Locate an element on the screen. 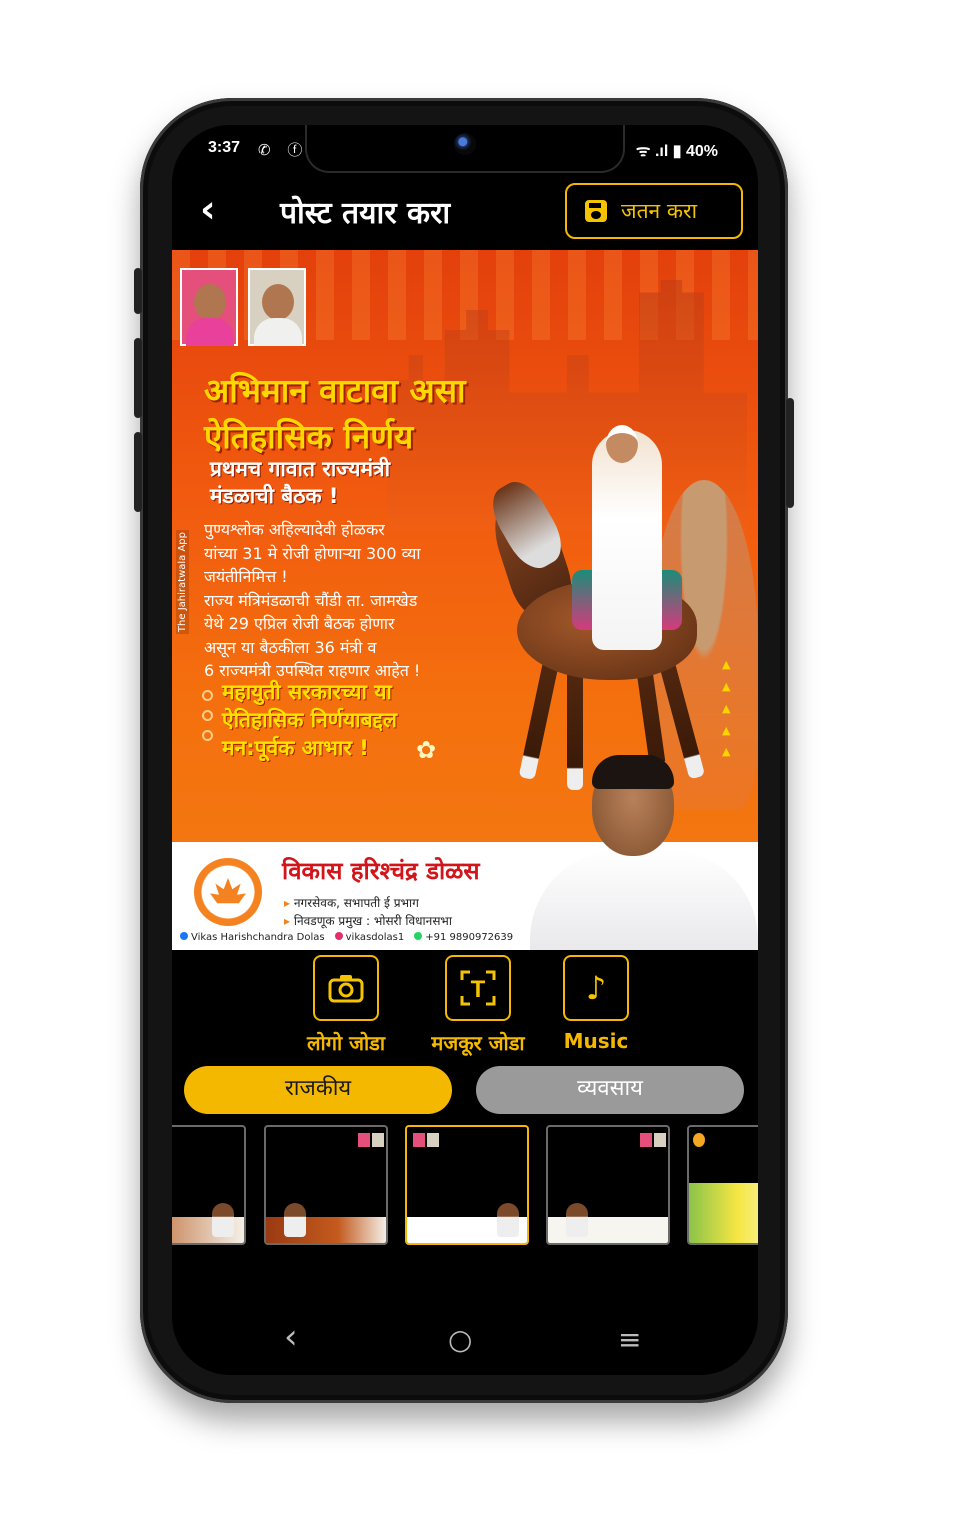 The height and width of the screenshot is (1536, 965). thanks-line: मन:पूर्वक आभार ! is located at coordinates (295, 748).